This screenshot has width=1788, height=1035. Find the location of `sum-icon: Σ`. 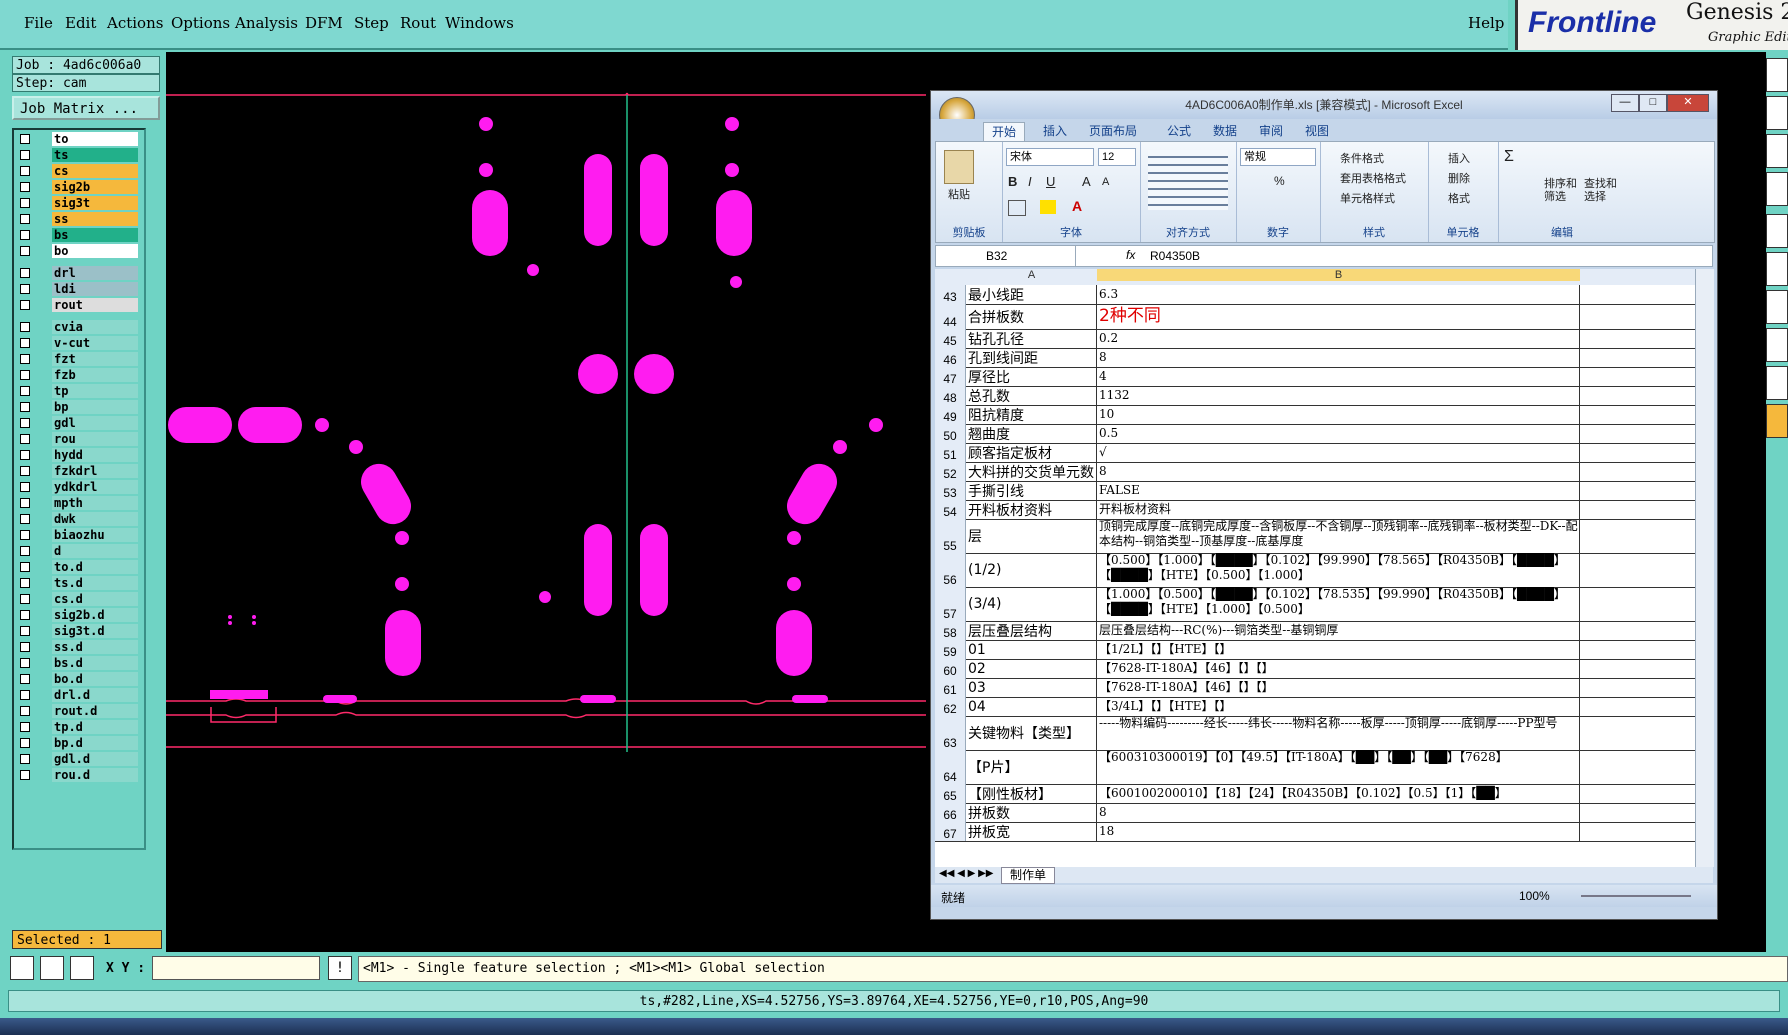

sum-icon: Σ is located at coordinates (1509, 157).